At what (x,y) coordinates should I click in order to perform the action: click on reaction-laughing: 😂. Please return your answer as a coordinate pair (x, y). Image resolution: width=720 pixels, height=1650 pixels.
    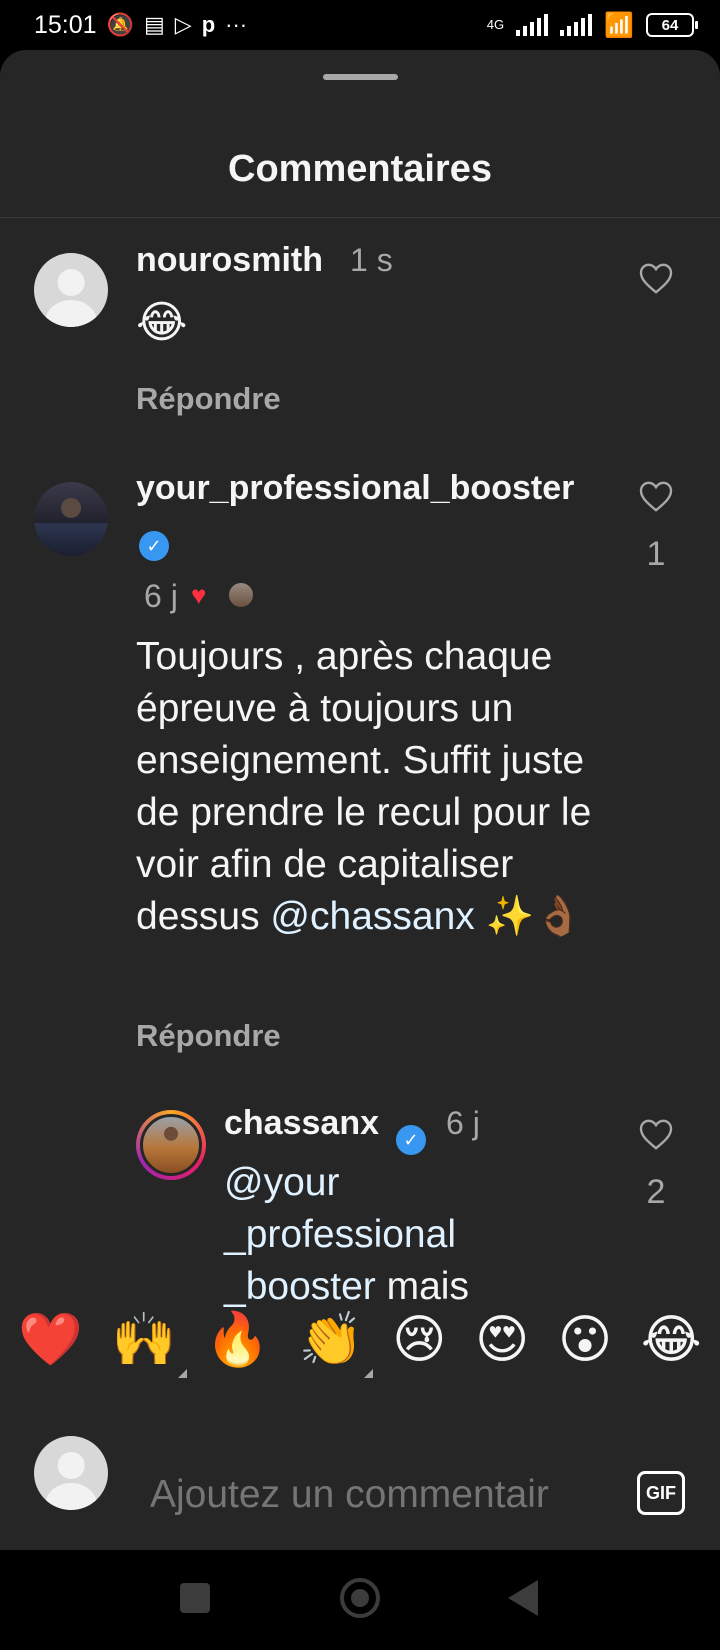
    Looking at the image, I should click on (671, 1340).